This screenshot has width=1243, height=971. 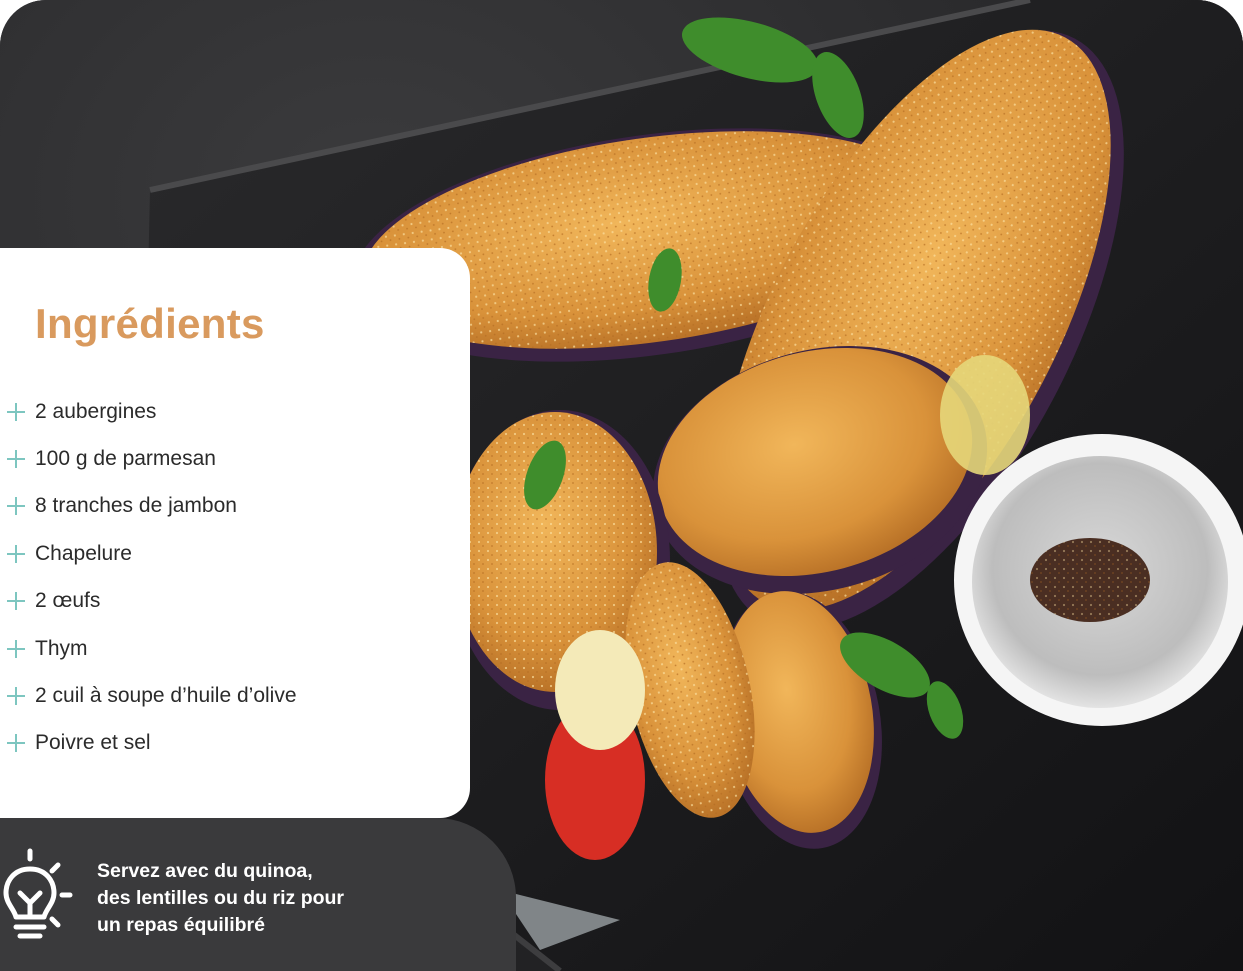 What do you see at coordinates (61, 648) in the screenshot?
I see `ingredient-label: Thym` at bounding box center [61, 648].